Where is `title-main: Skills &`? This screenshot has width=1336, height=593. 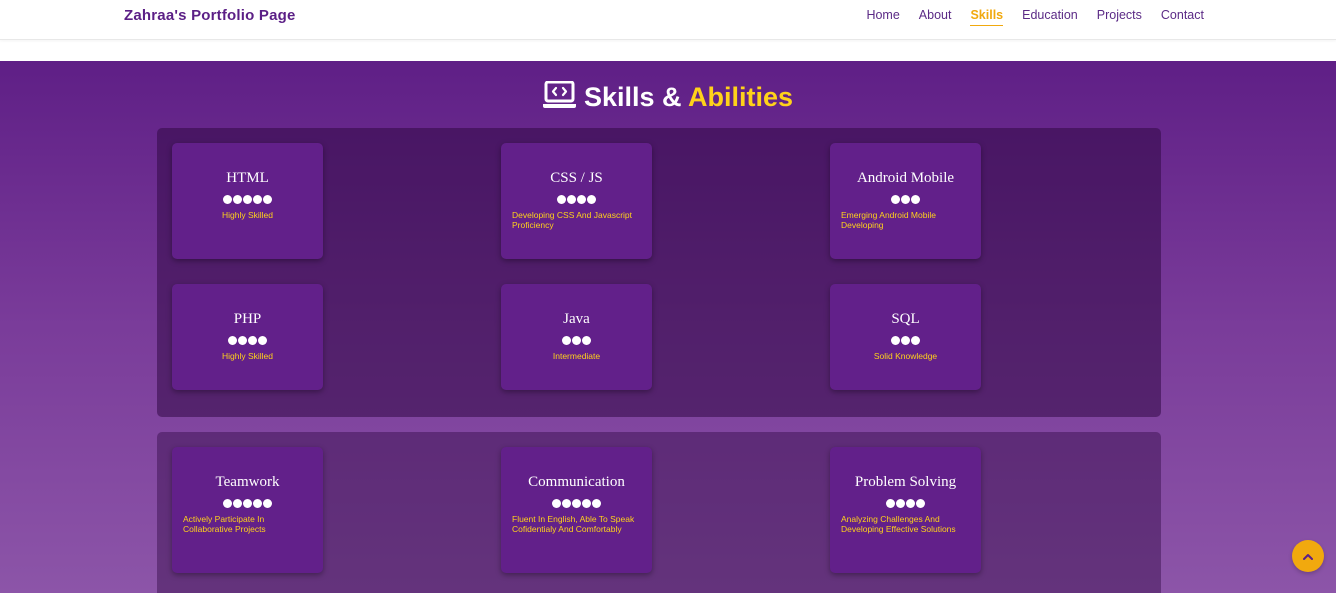
title-main: Skills & is located at coordinates (632, 97).